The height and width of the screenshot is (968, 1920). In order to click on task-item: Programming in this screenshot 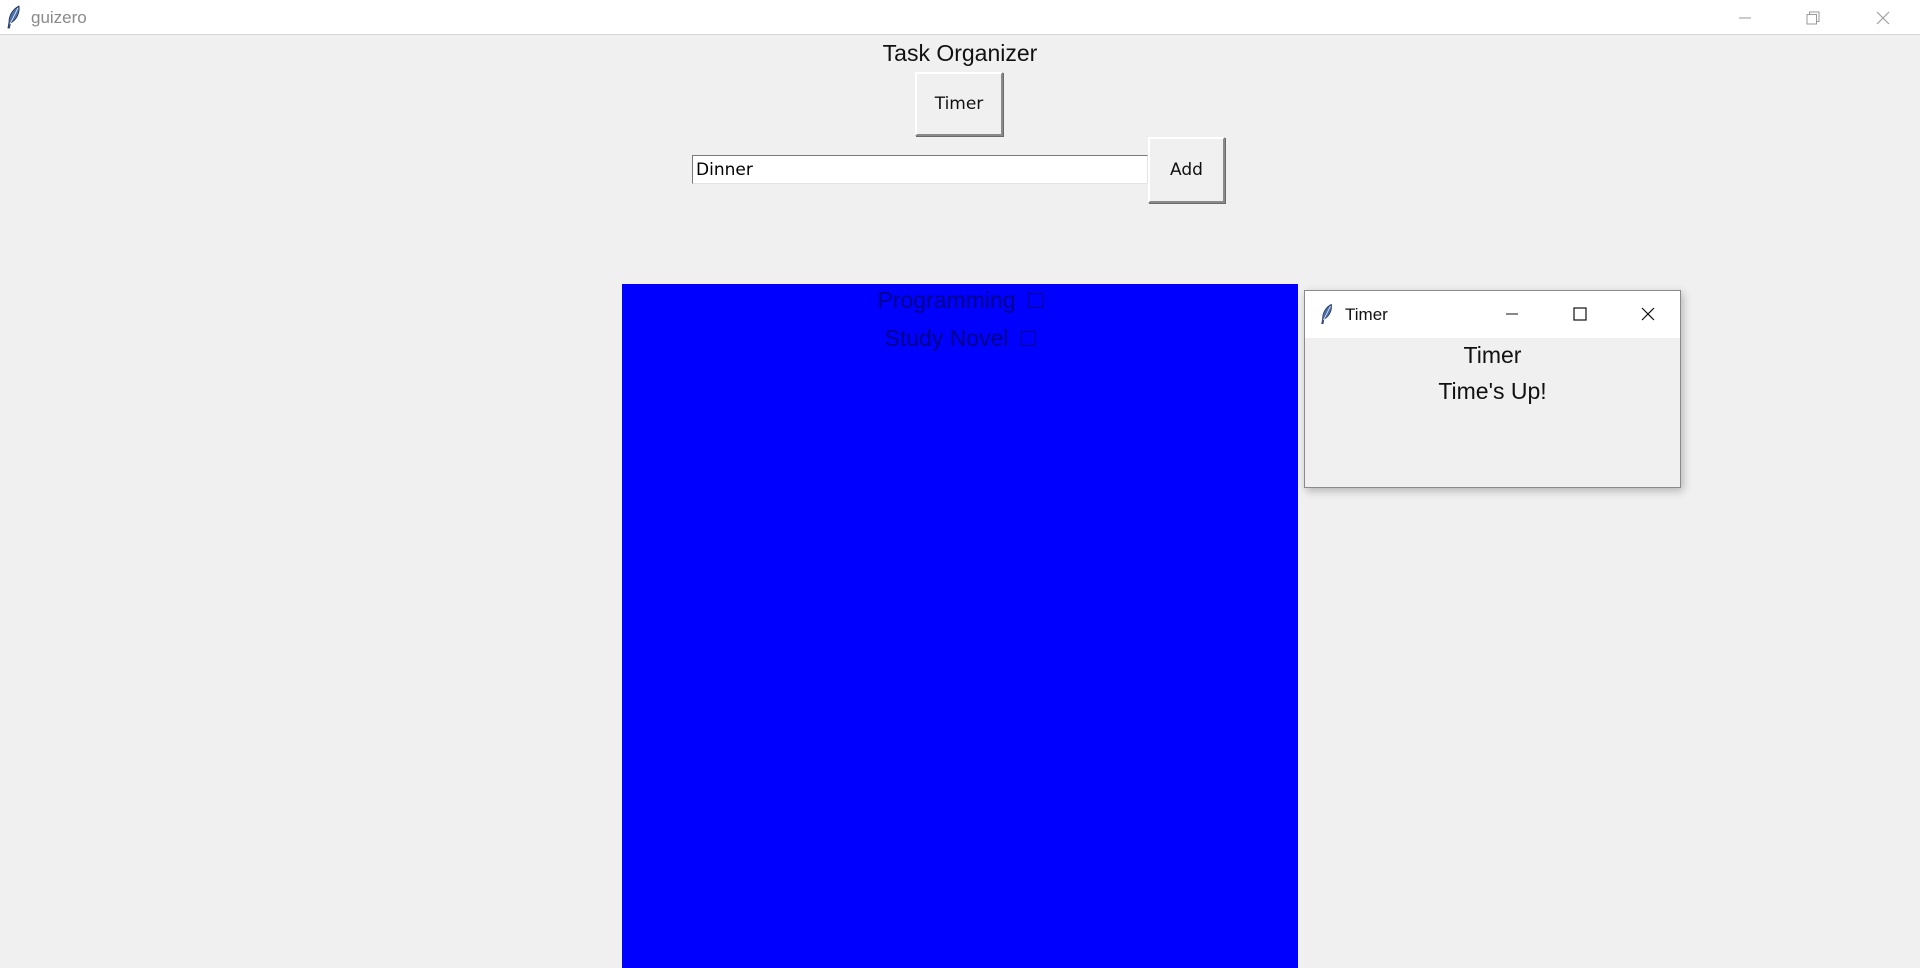, I will do `click(960, 300)`.